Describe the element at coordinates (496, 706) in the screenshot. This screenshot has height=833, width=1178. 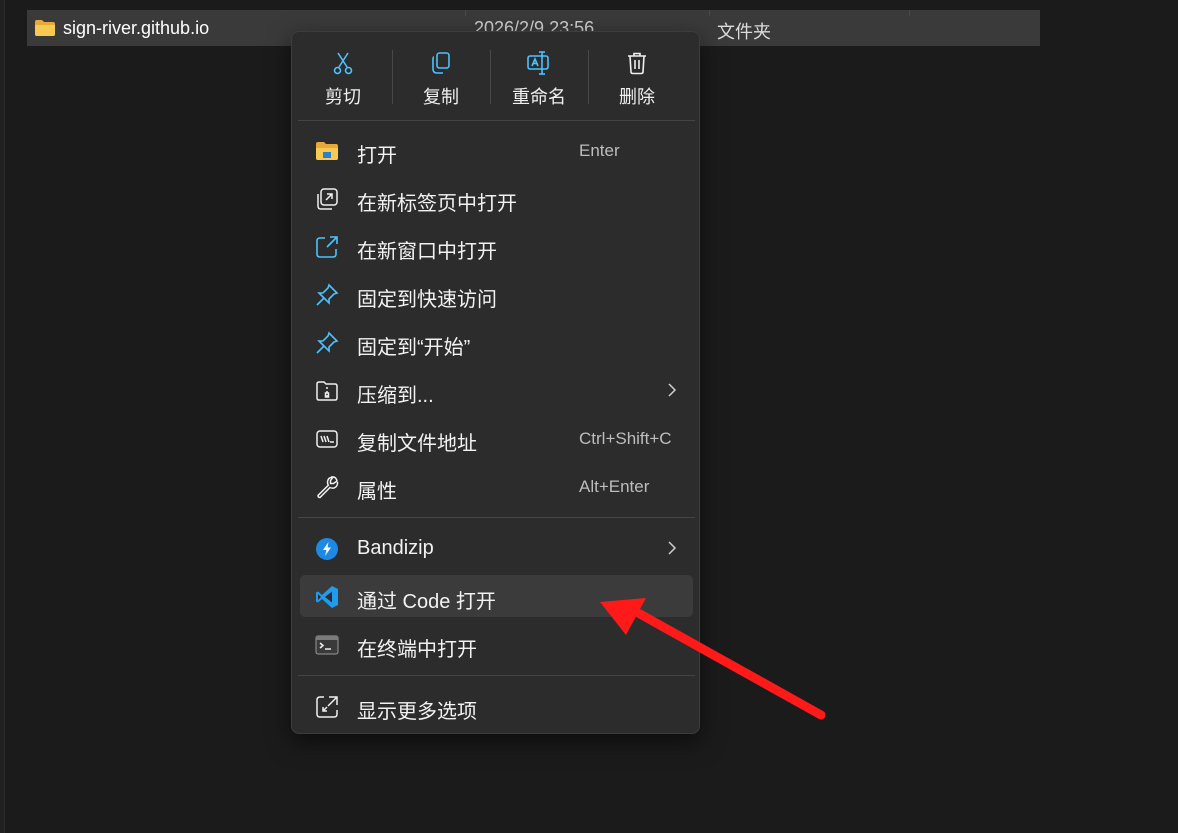
I see `menu-item-show-more-options: 显示更多选项` at that location.